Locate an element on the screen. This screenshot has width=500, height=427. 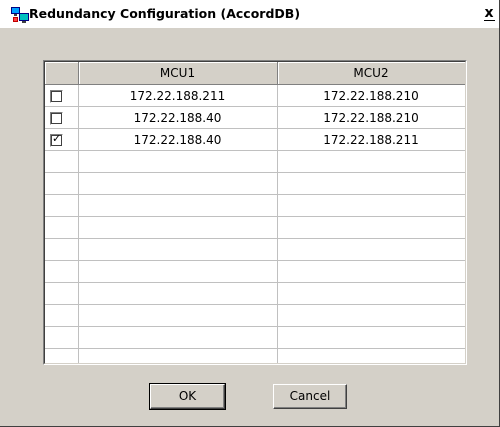
dialog-title: Redundancy Configuration (AccordDB) is located at coordinates (165, 13).